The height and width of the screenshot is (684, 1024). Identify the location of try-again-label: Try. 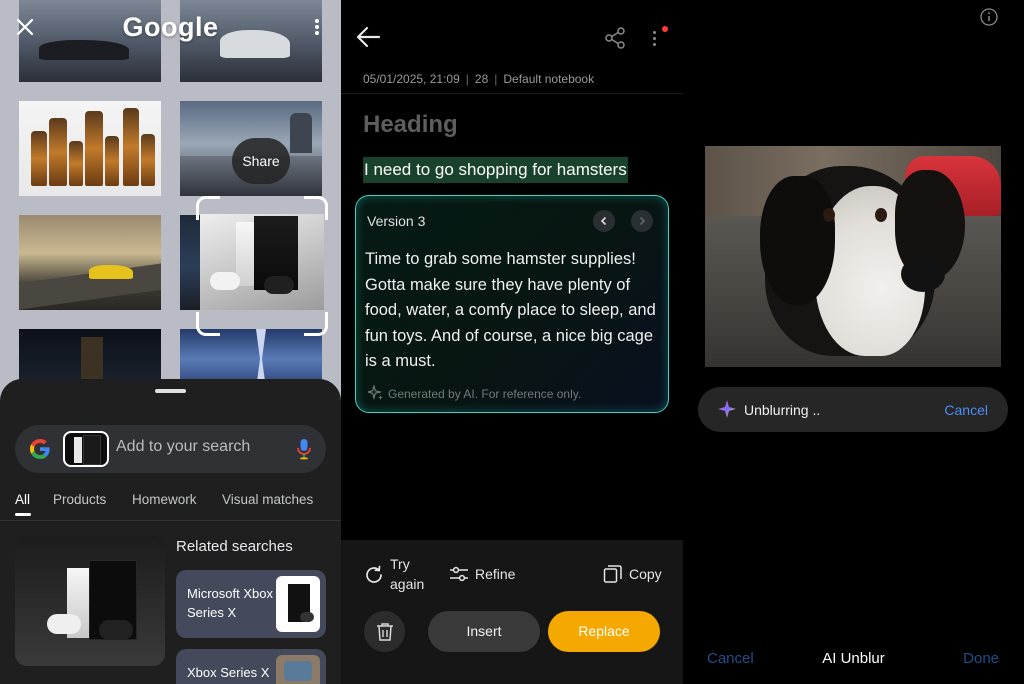
(400, 564).